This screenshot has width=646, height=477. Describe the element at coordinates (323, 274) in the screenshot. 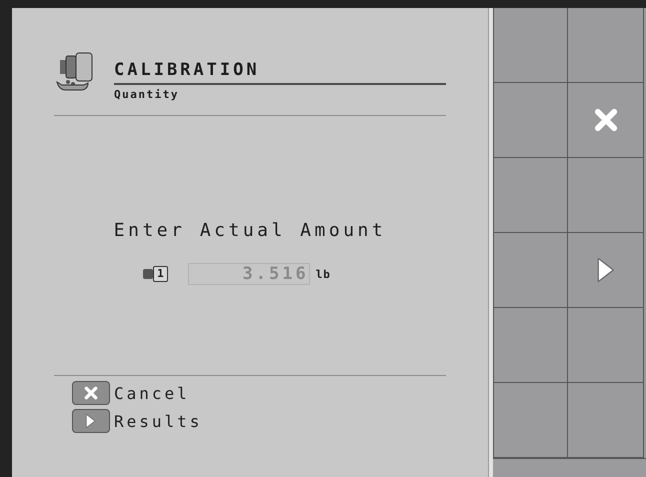

I see `unit-label: lb` at that location.